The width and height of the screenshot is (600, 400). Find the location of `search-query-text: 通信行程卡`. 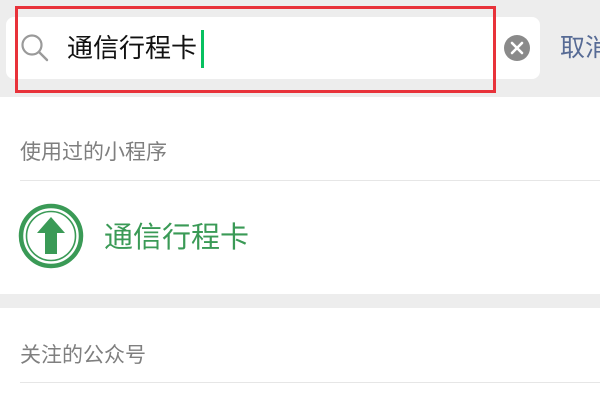

search-query-text: 通信行程卡 is located at coordinates (132, 49).